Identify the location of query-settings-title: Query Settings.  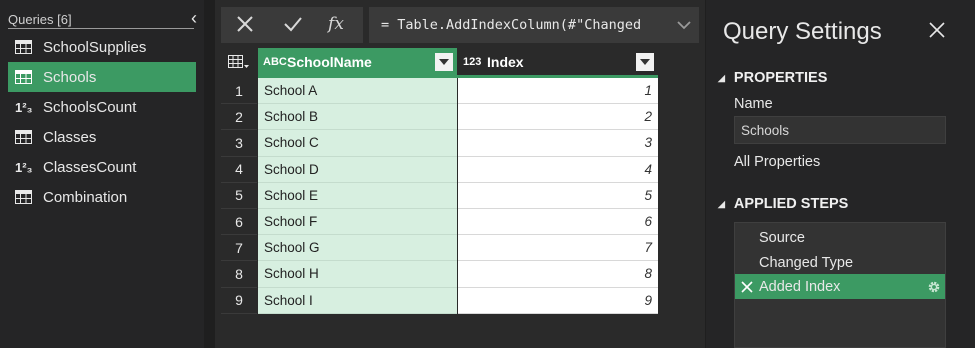
(802, 31).